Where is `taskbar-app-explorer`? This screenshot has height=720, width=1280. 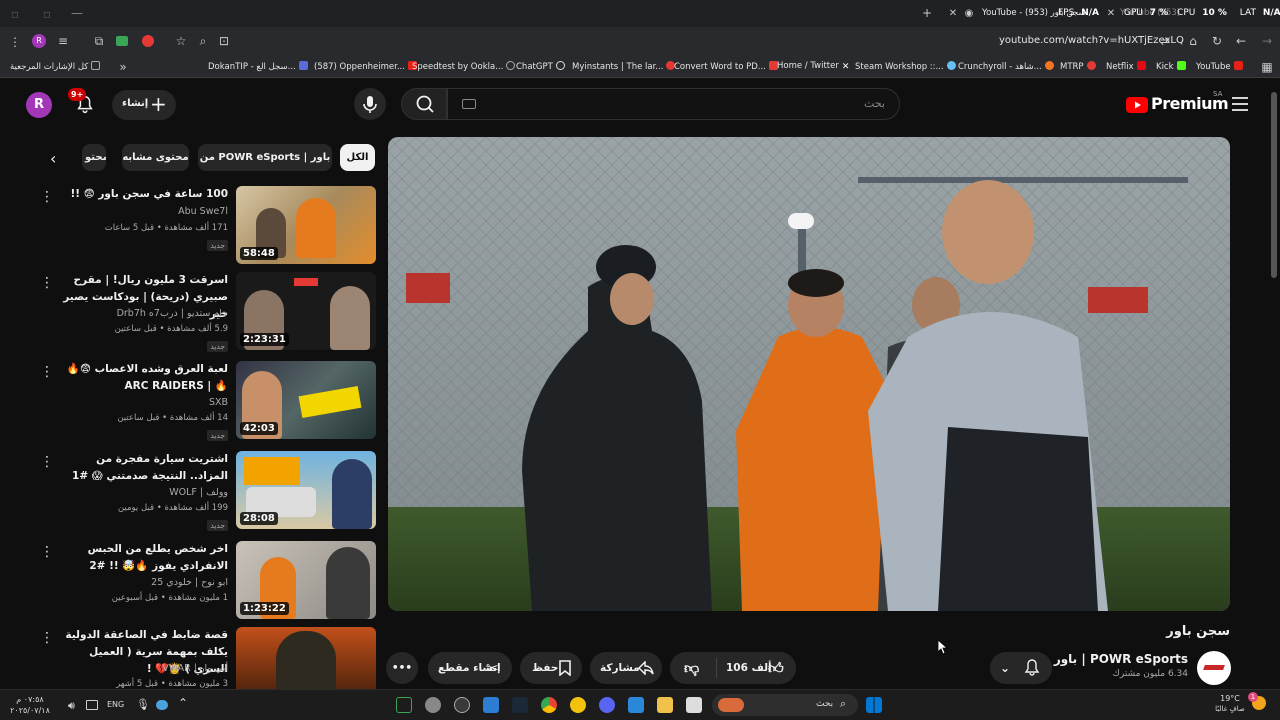 taskbar-app-explorer is located at coordinates (665, 705).